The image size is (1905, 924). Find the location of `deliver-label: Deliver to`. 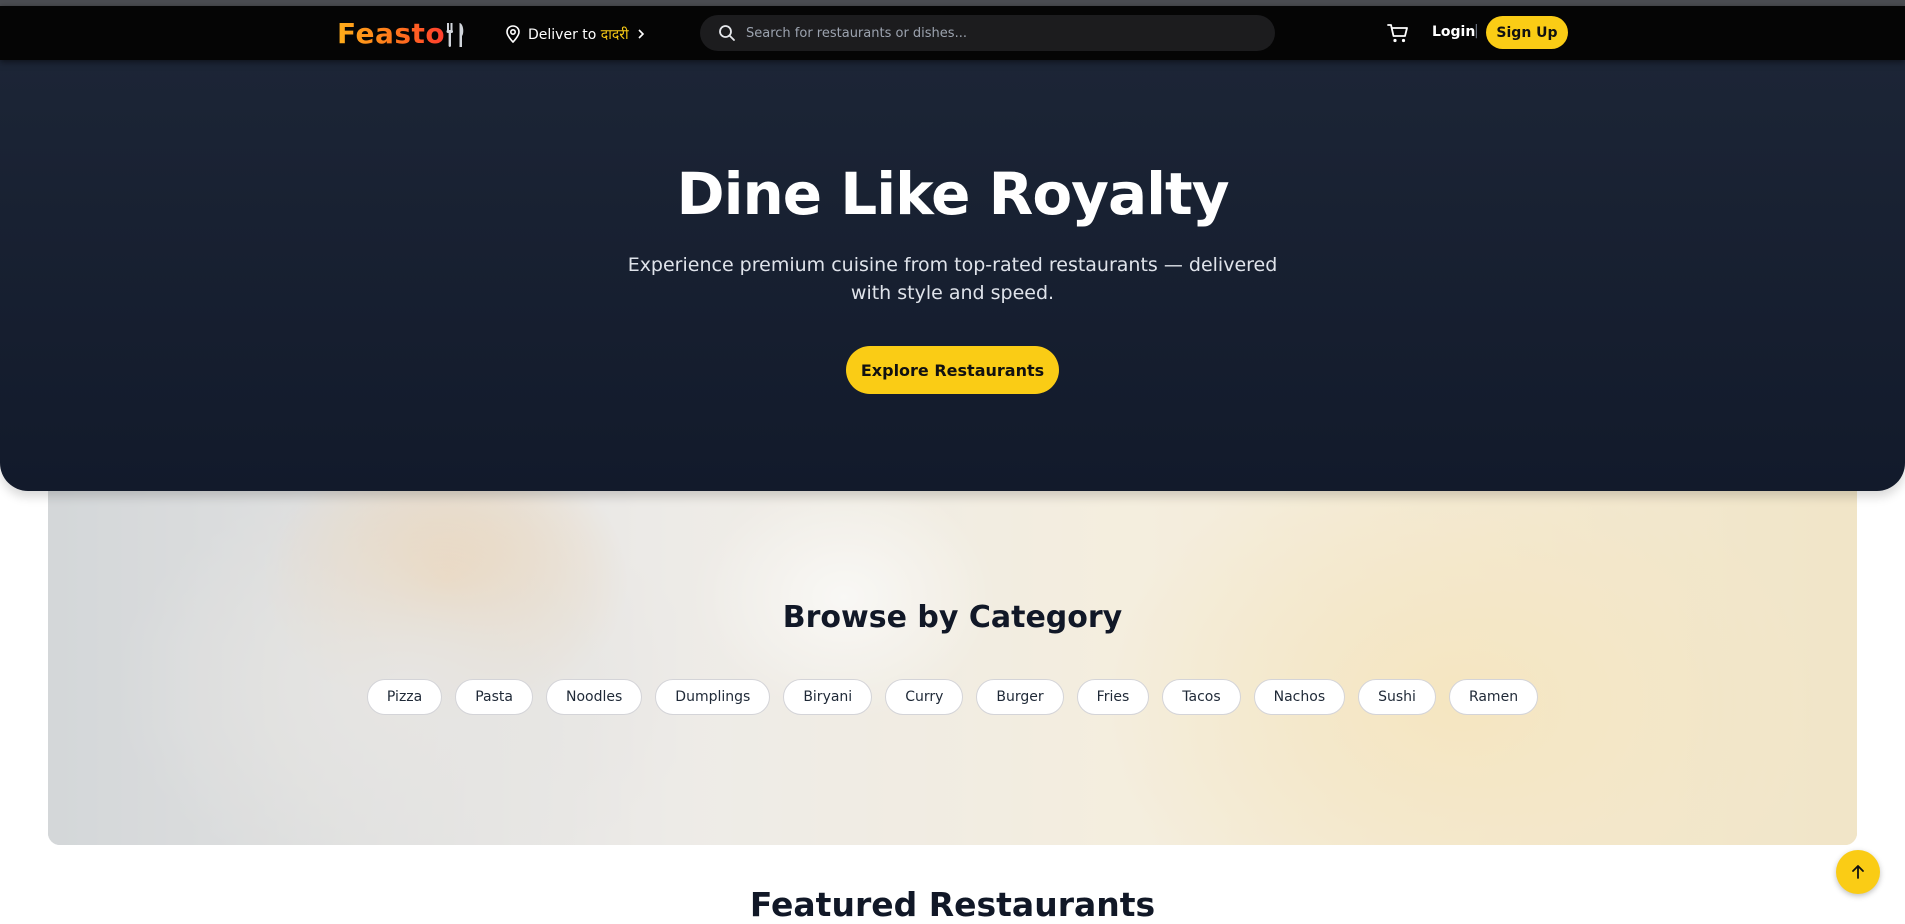

deliver-label: Deliver to is located at coordinates (562, 34).